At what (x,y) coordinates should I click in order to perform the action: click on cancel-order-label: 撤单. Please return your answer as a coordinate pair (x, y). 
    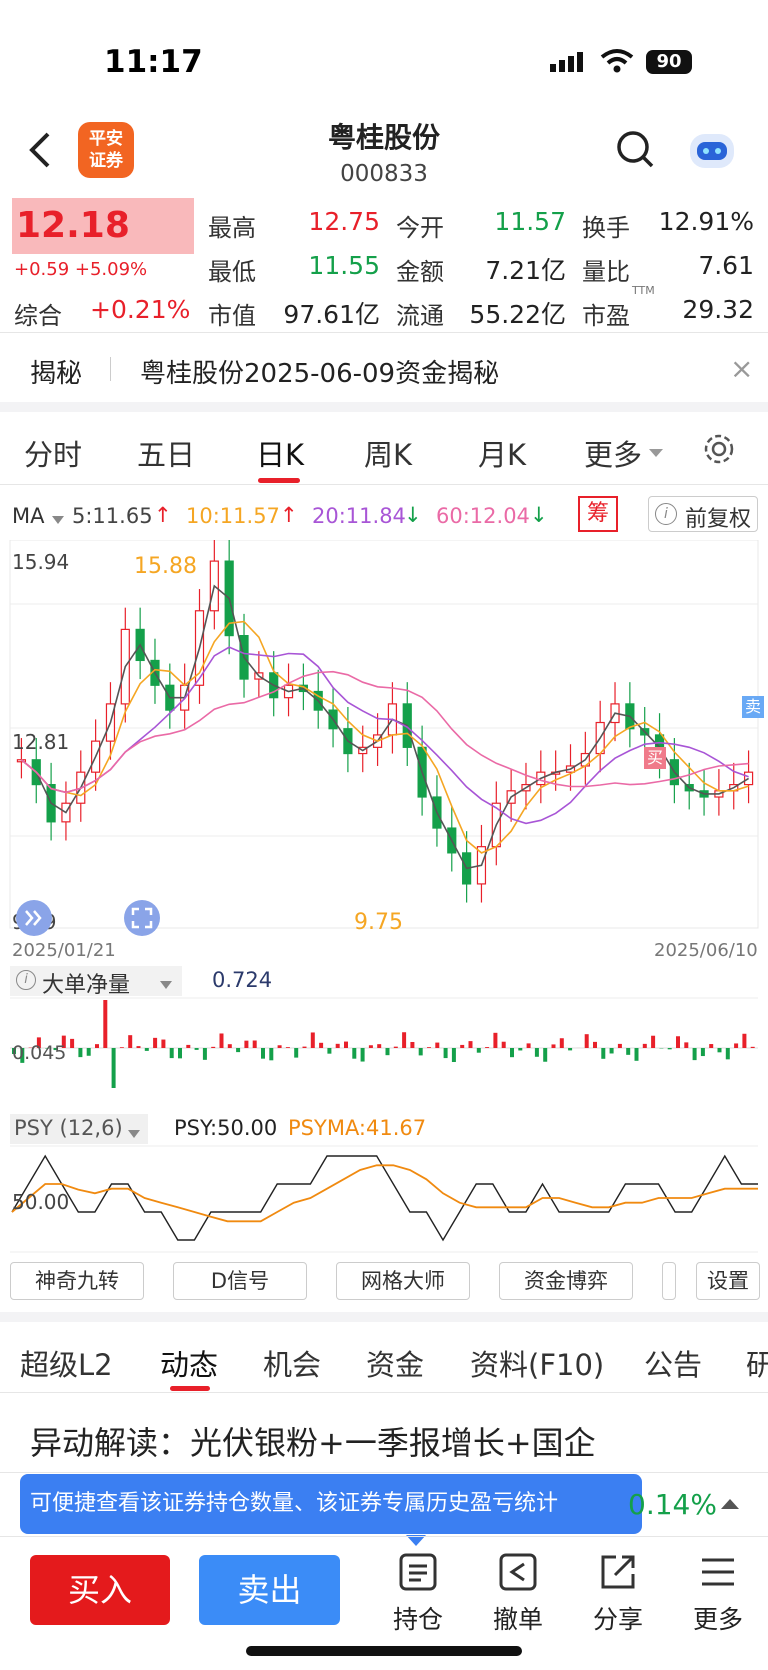
    Looking at the image, I should click on (518, 1618).